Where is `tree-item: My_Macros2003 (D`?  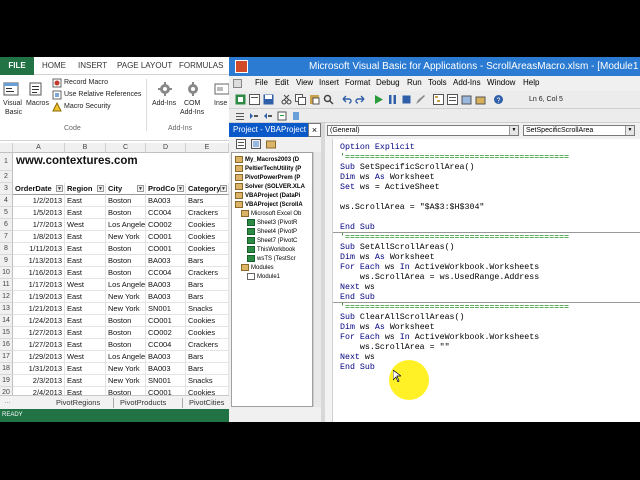 tree-item: My_Macros2003 (D is located at coordinates (267, 159).